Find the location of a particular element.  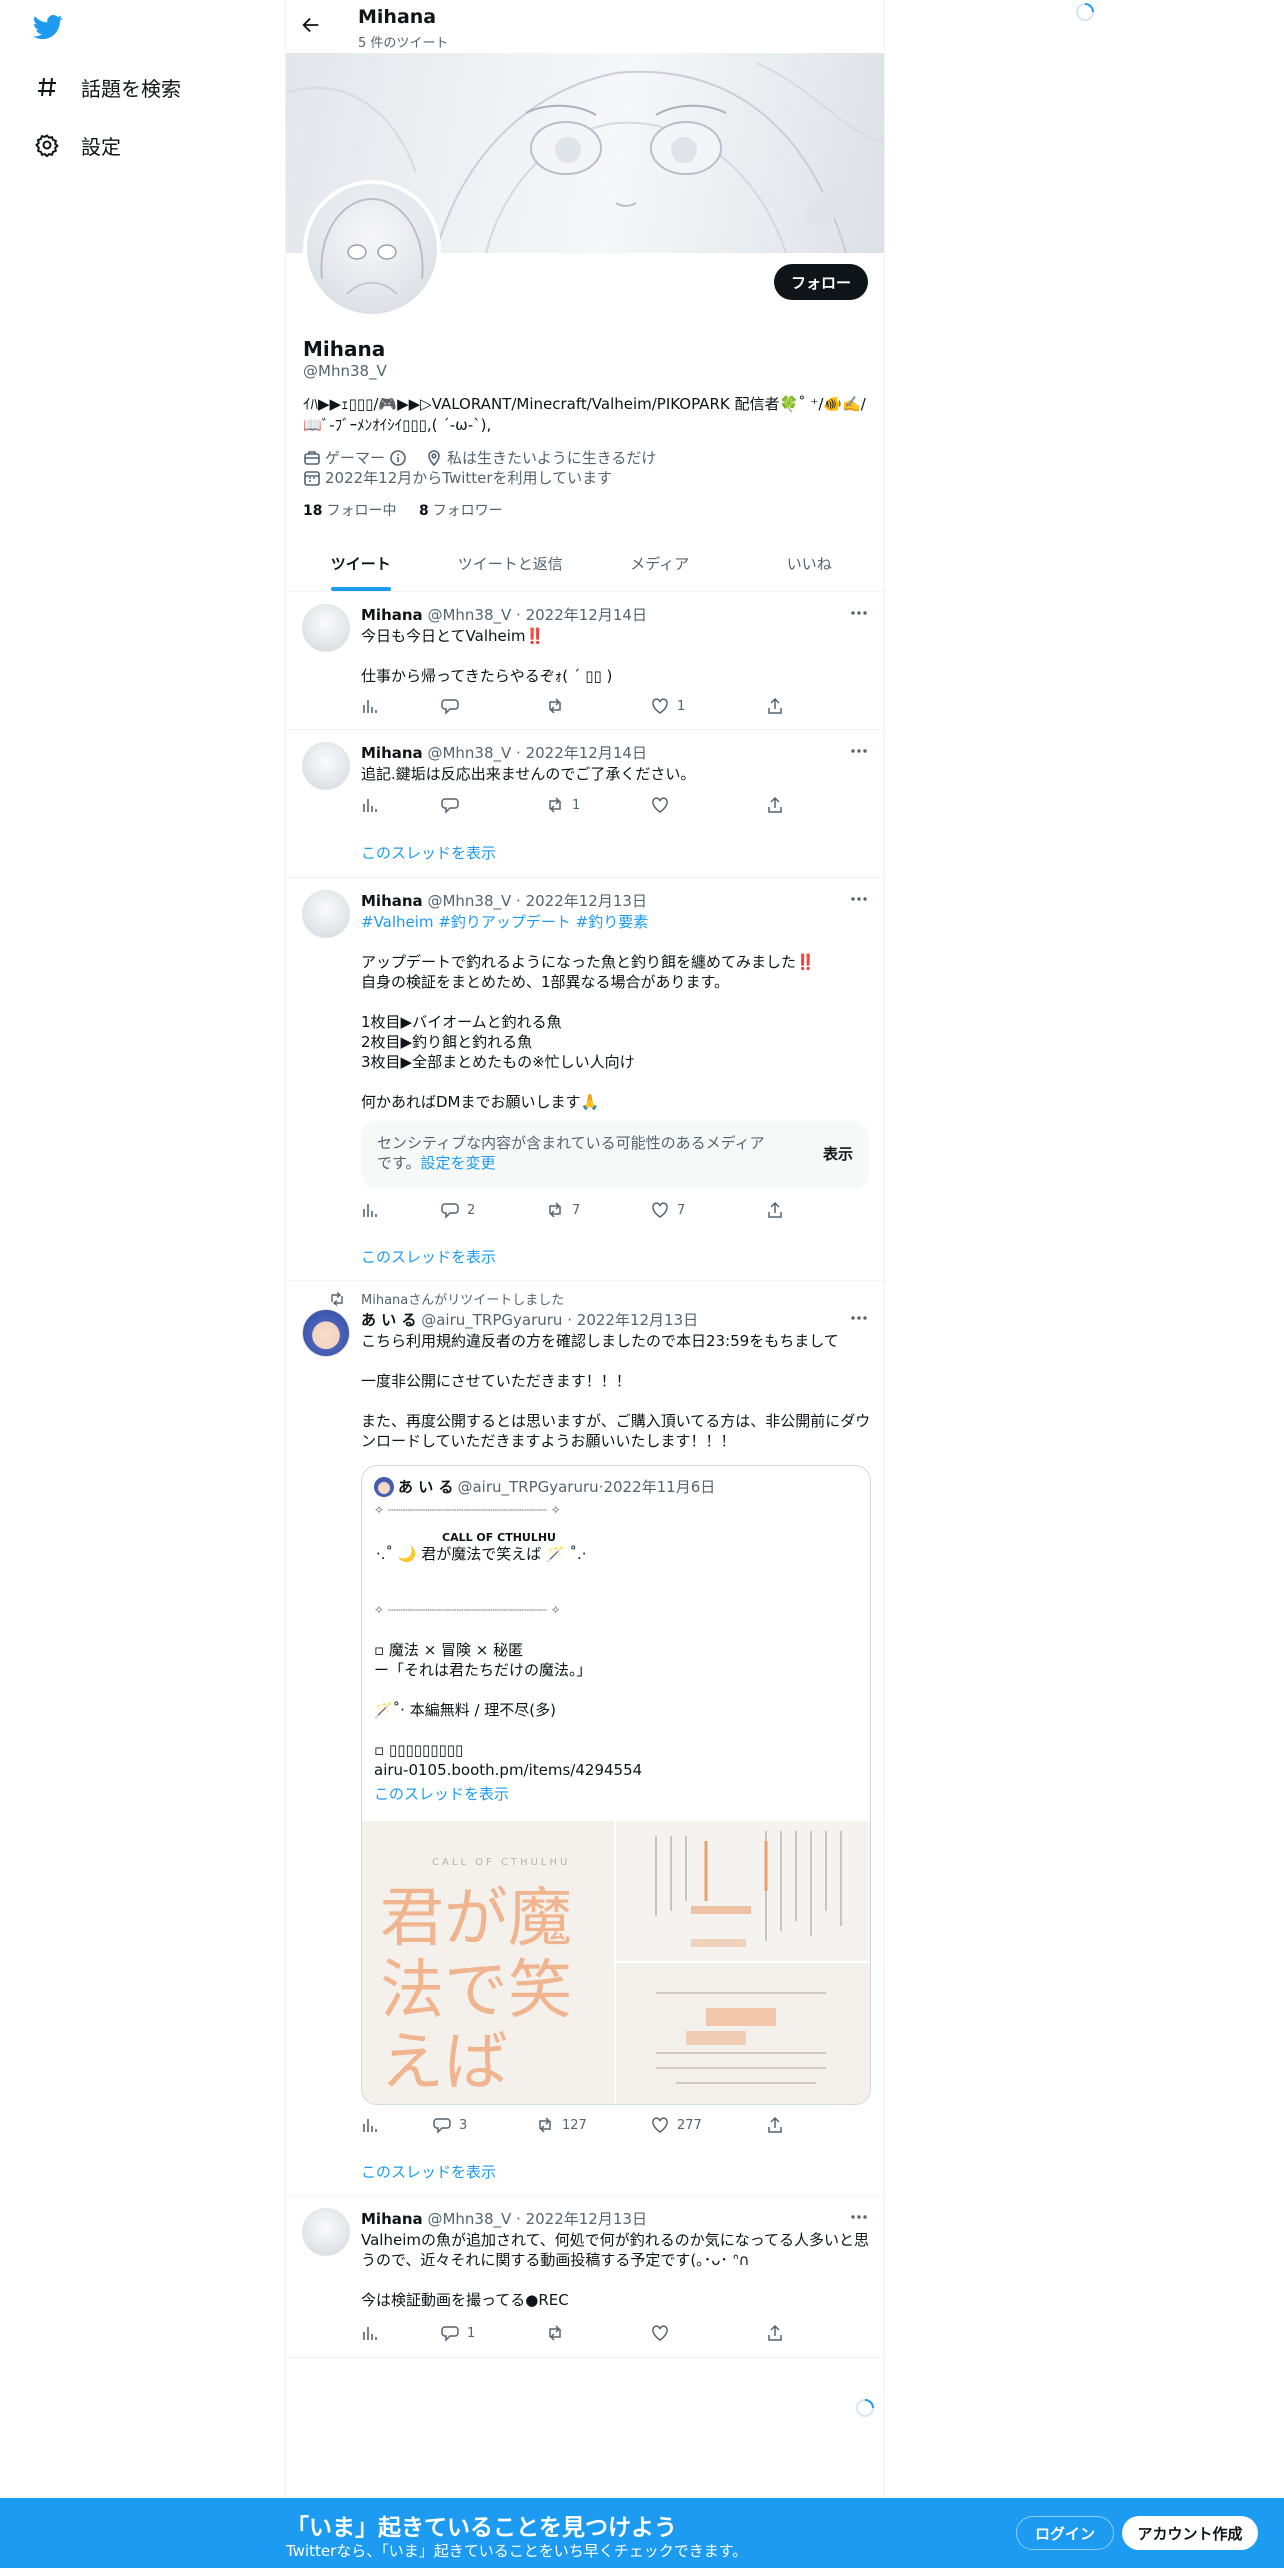

quoted-image: CALL OF CTHULHU 君が魔法で笑えば is located at coordinates (488, 1962).